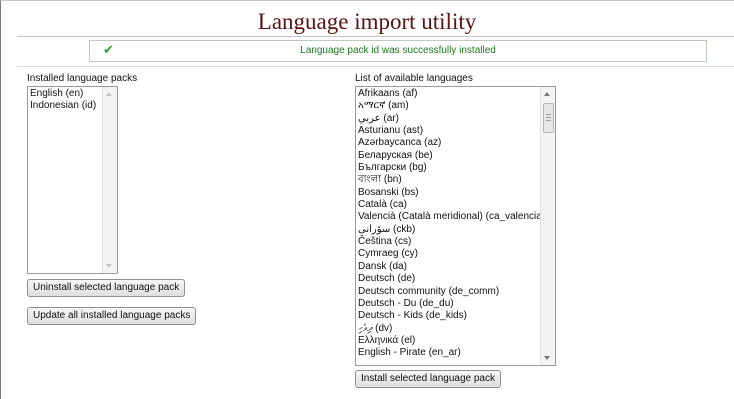 The height and width of the screenshot is (399, 734). What do you see at coordinates (451, 329) in the screenshot?
I see `language-option: ދިވެހި (dv)` at bounding box center [451, 329].